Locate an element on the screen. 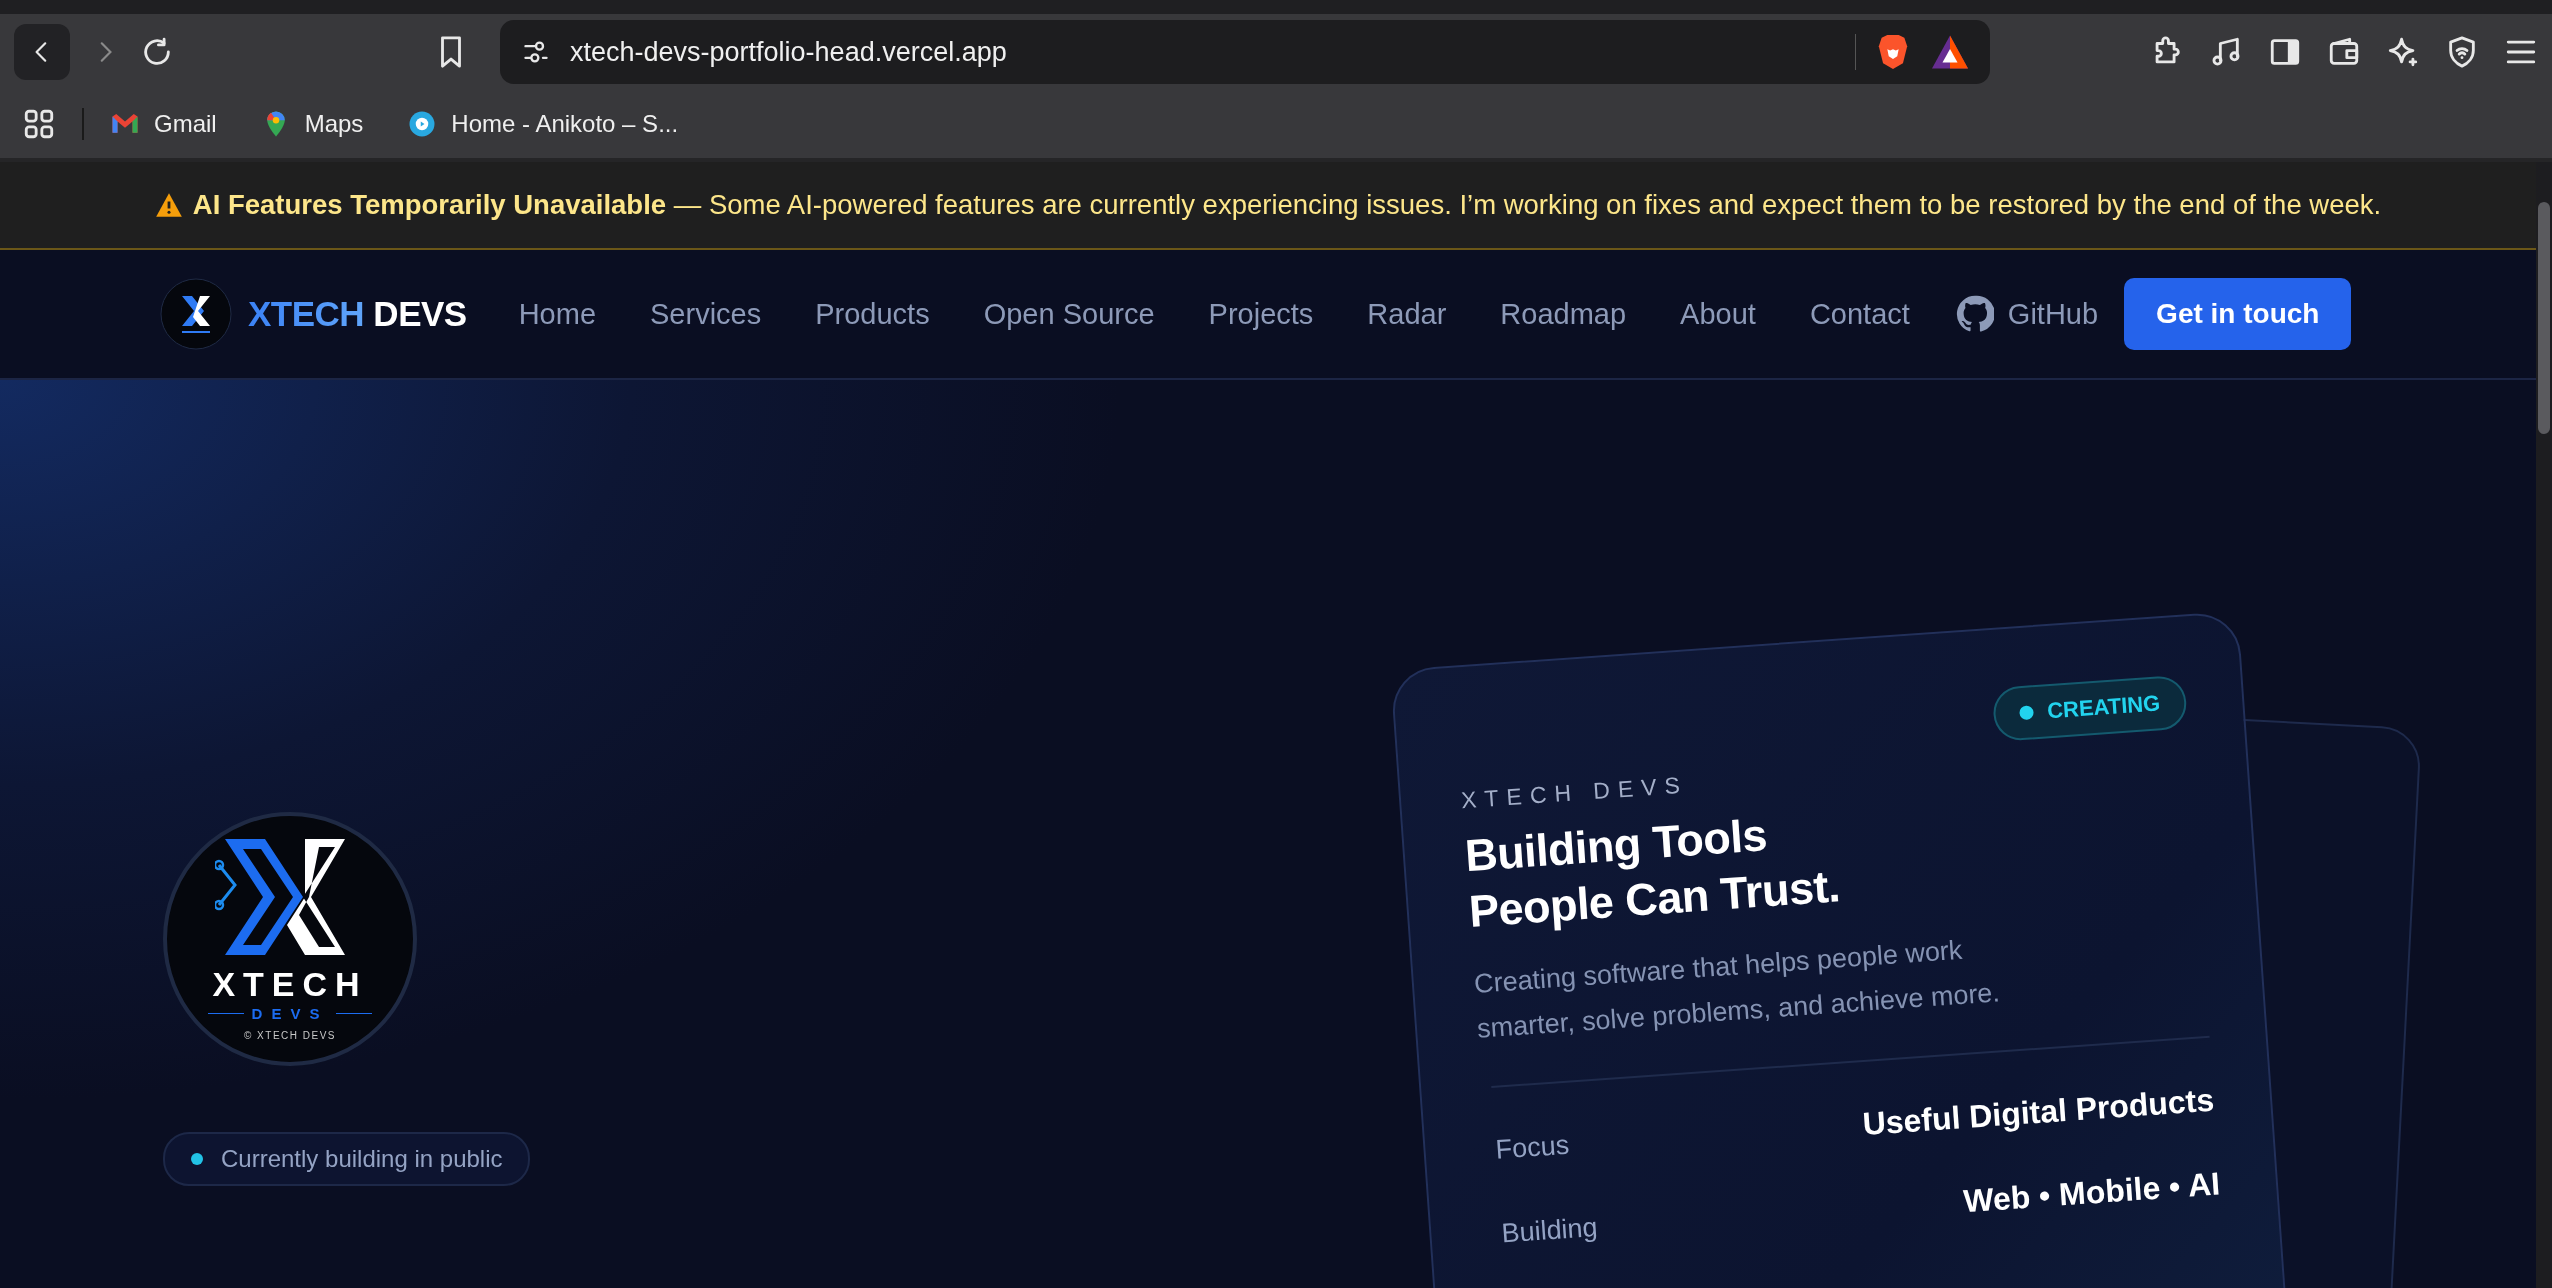 The image size is (2552, 1288). logo-icon is located at coordinates (196, 314).